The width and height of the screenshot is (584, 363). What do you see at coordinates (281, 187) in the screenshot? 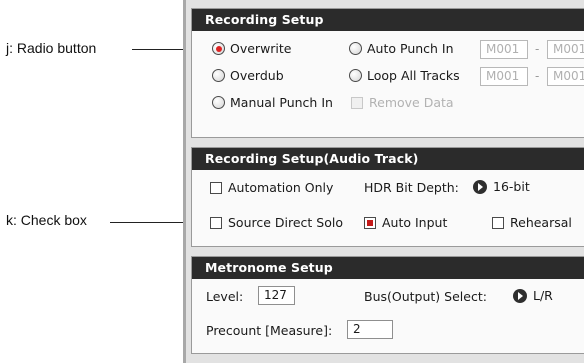
I see `automation-only-label: Automation Only` at bounding box center [281, 187].